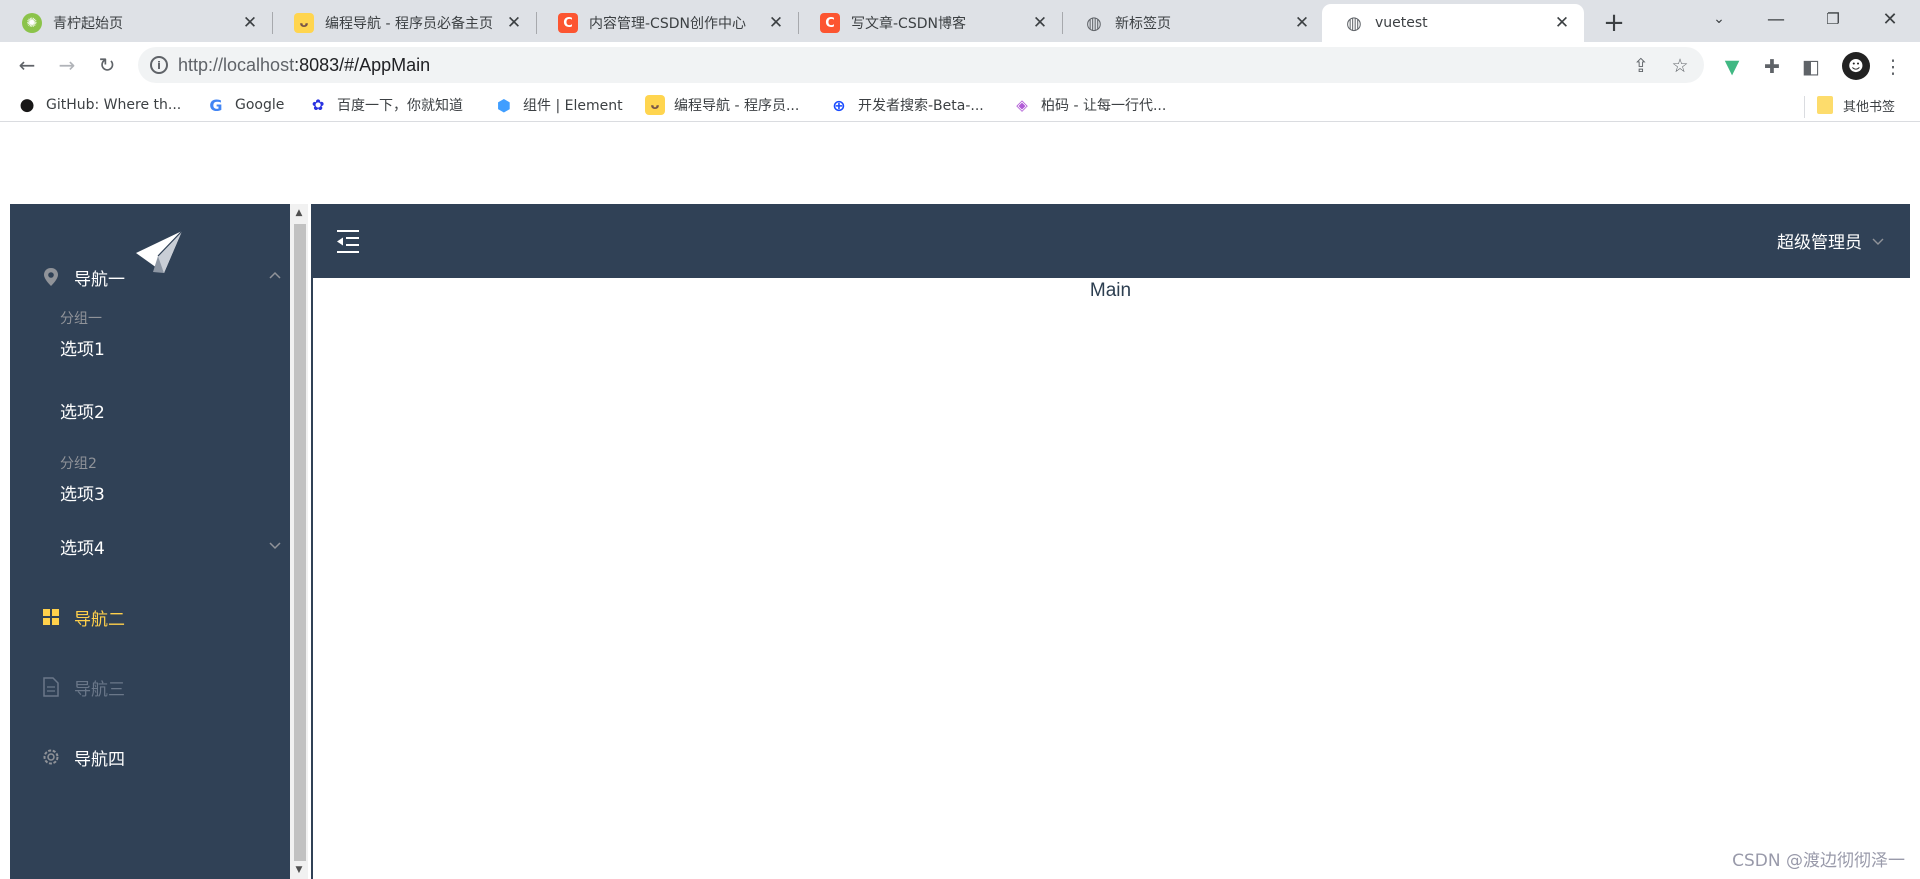  I want to click on sidebar-option-3: 选项3, so click(82, 492).